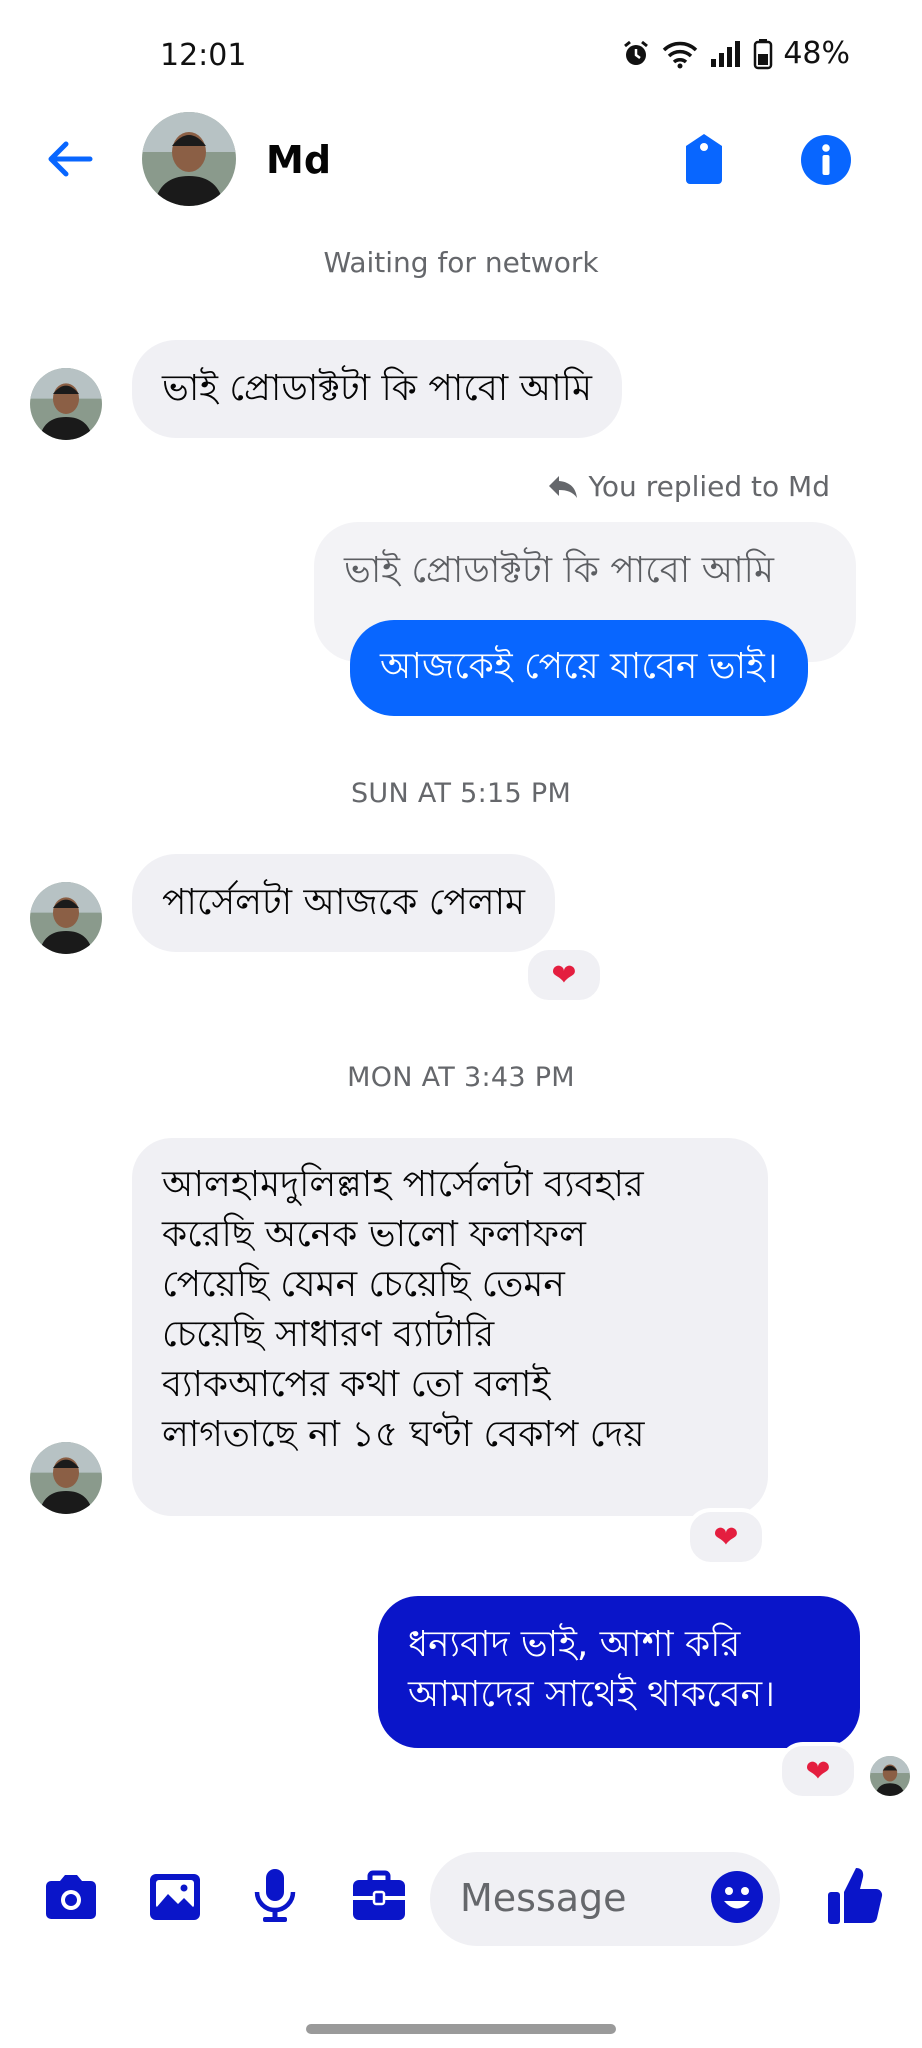 This screenshot has height=2048, width=922. What do you see at coordinates (275, 1895) in the screenshot?
I see `microphone-icon` at bounding box center [275, 1895].